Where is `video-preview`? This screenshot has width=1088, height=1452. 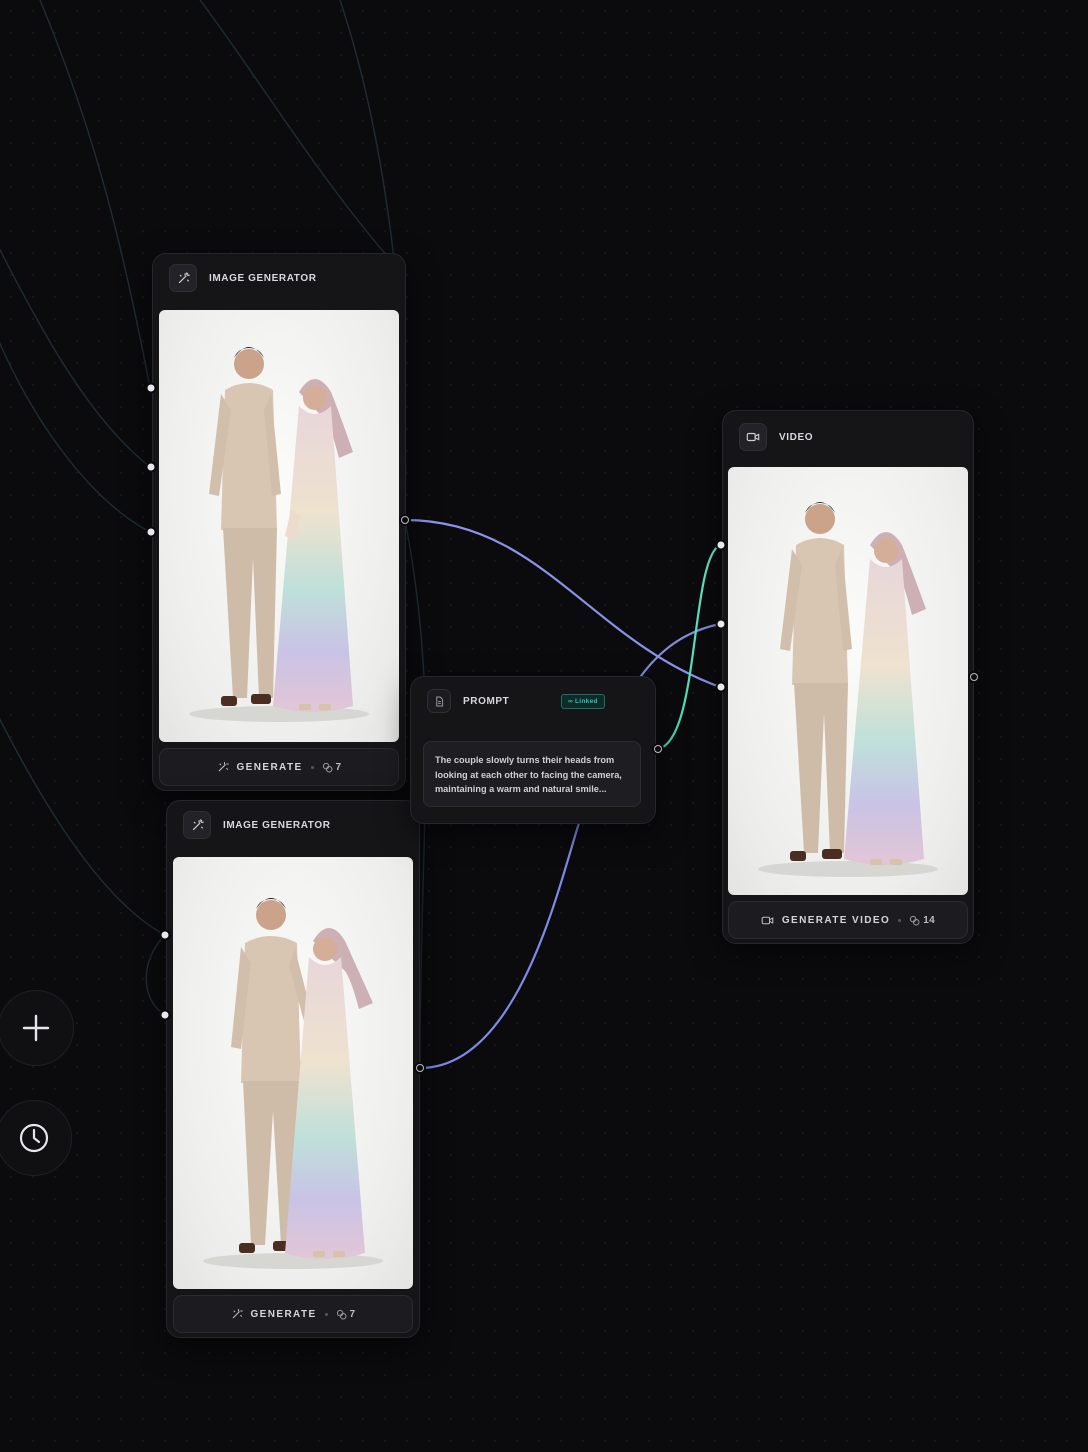
video-preview is located at coordinates (848, 681).